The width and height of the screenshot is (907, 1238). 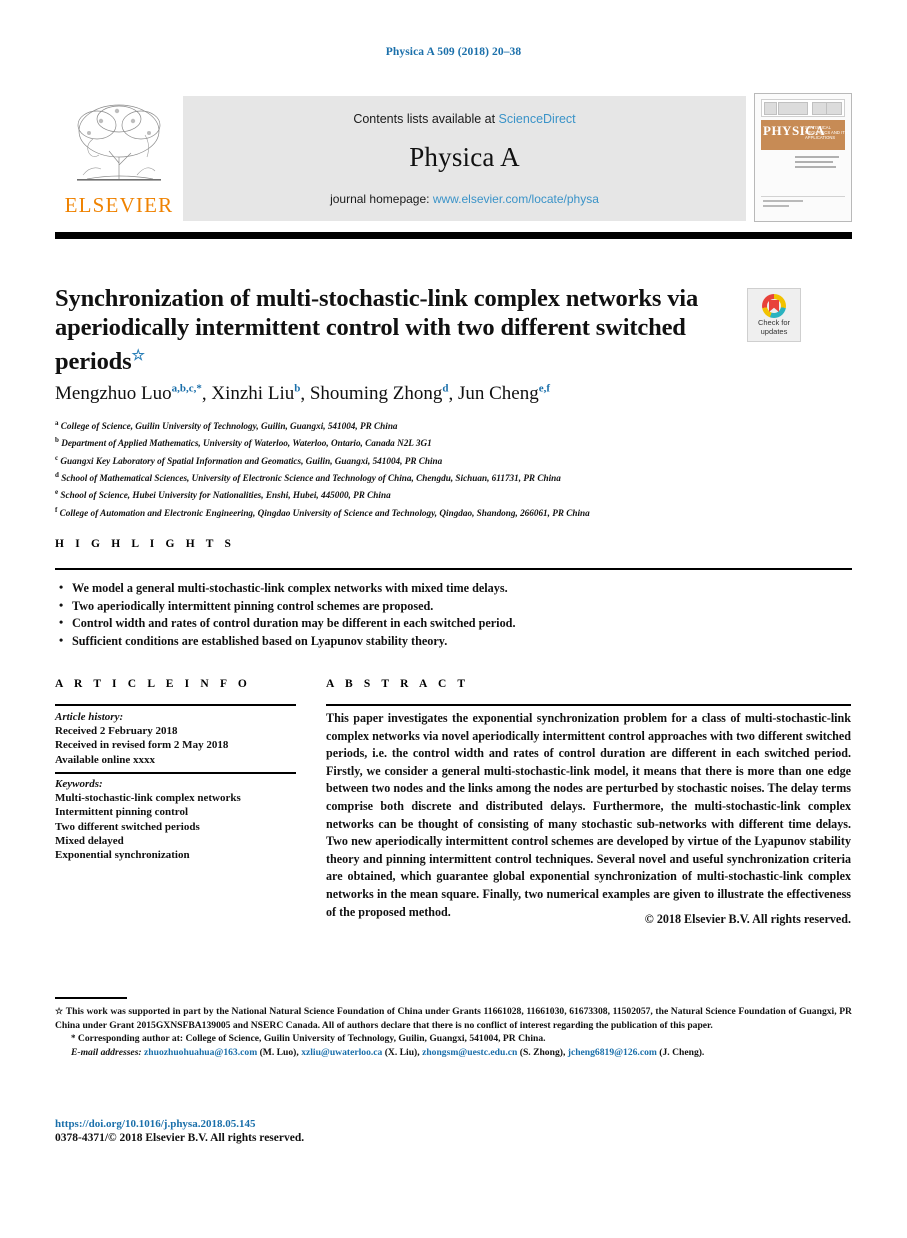 I want to click on masthead-bottom-rule, so click(x=453, y=235).